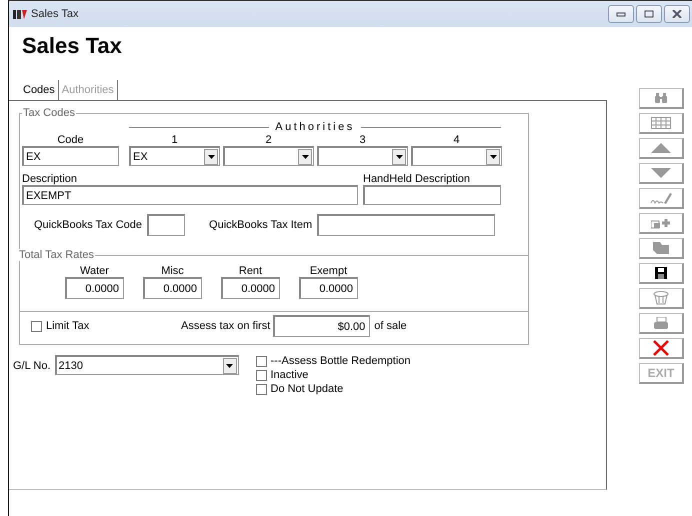 Image resolution: width=692 pixels, height=516 pixels. What do you see at coordinates (661, 148) in the screenshot?
I see `up-arrow-icon` at bounding box center [661, 148].